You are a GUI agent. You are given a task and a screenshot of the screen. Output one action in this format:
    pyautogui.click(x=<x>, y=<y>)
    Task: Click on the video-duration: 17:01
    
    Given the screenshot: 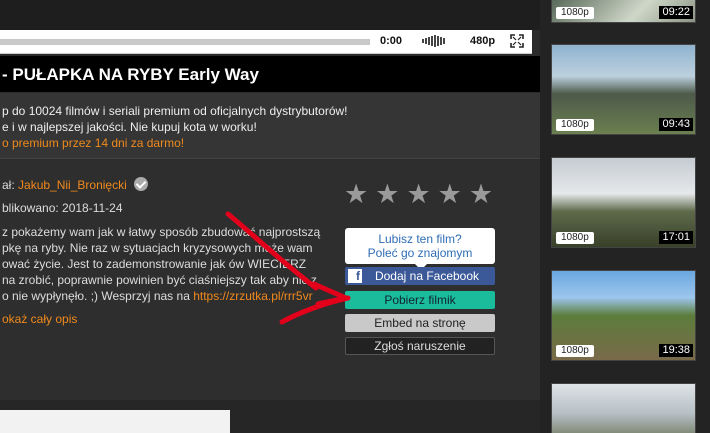 What is the action you would take?
    pyautogui.click(x=676, y=237)
    